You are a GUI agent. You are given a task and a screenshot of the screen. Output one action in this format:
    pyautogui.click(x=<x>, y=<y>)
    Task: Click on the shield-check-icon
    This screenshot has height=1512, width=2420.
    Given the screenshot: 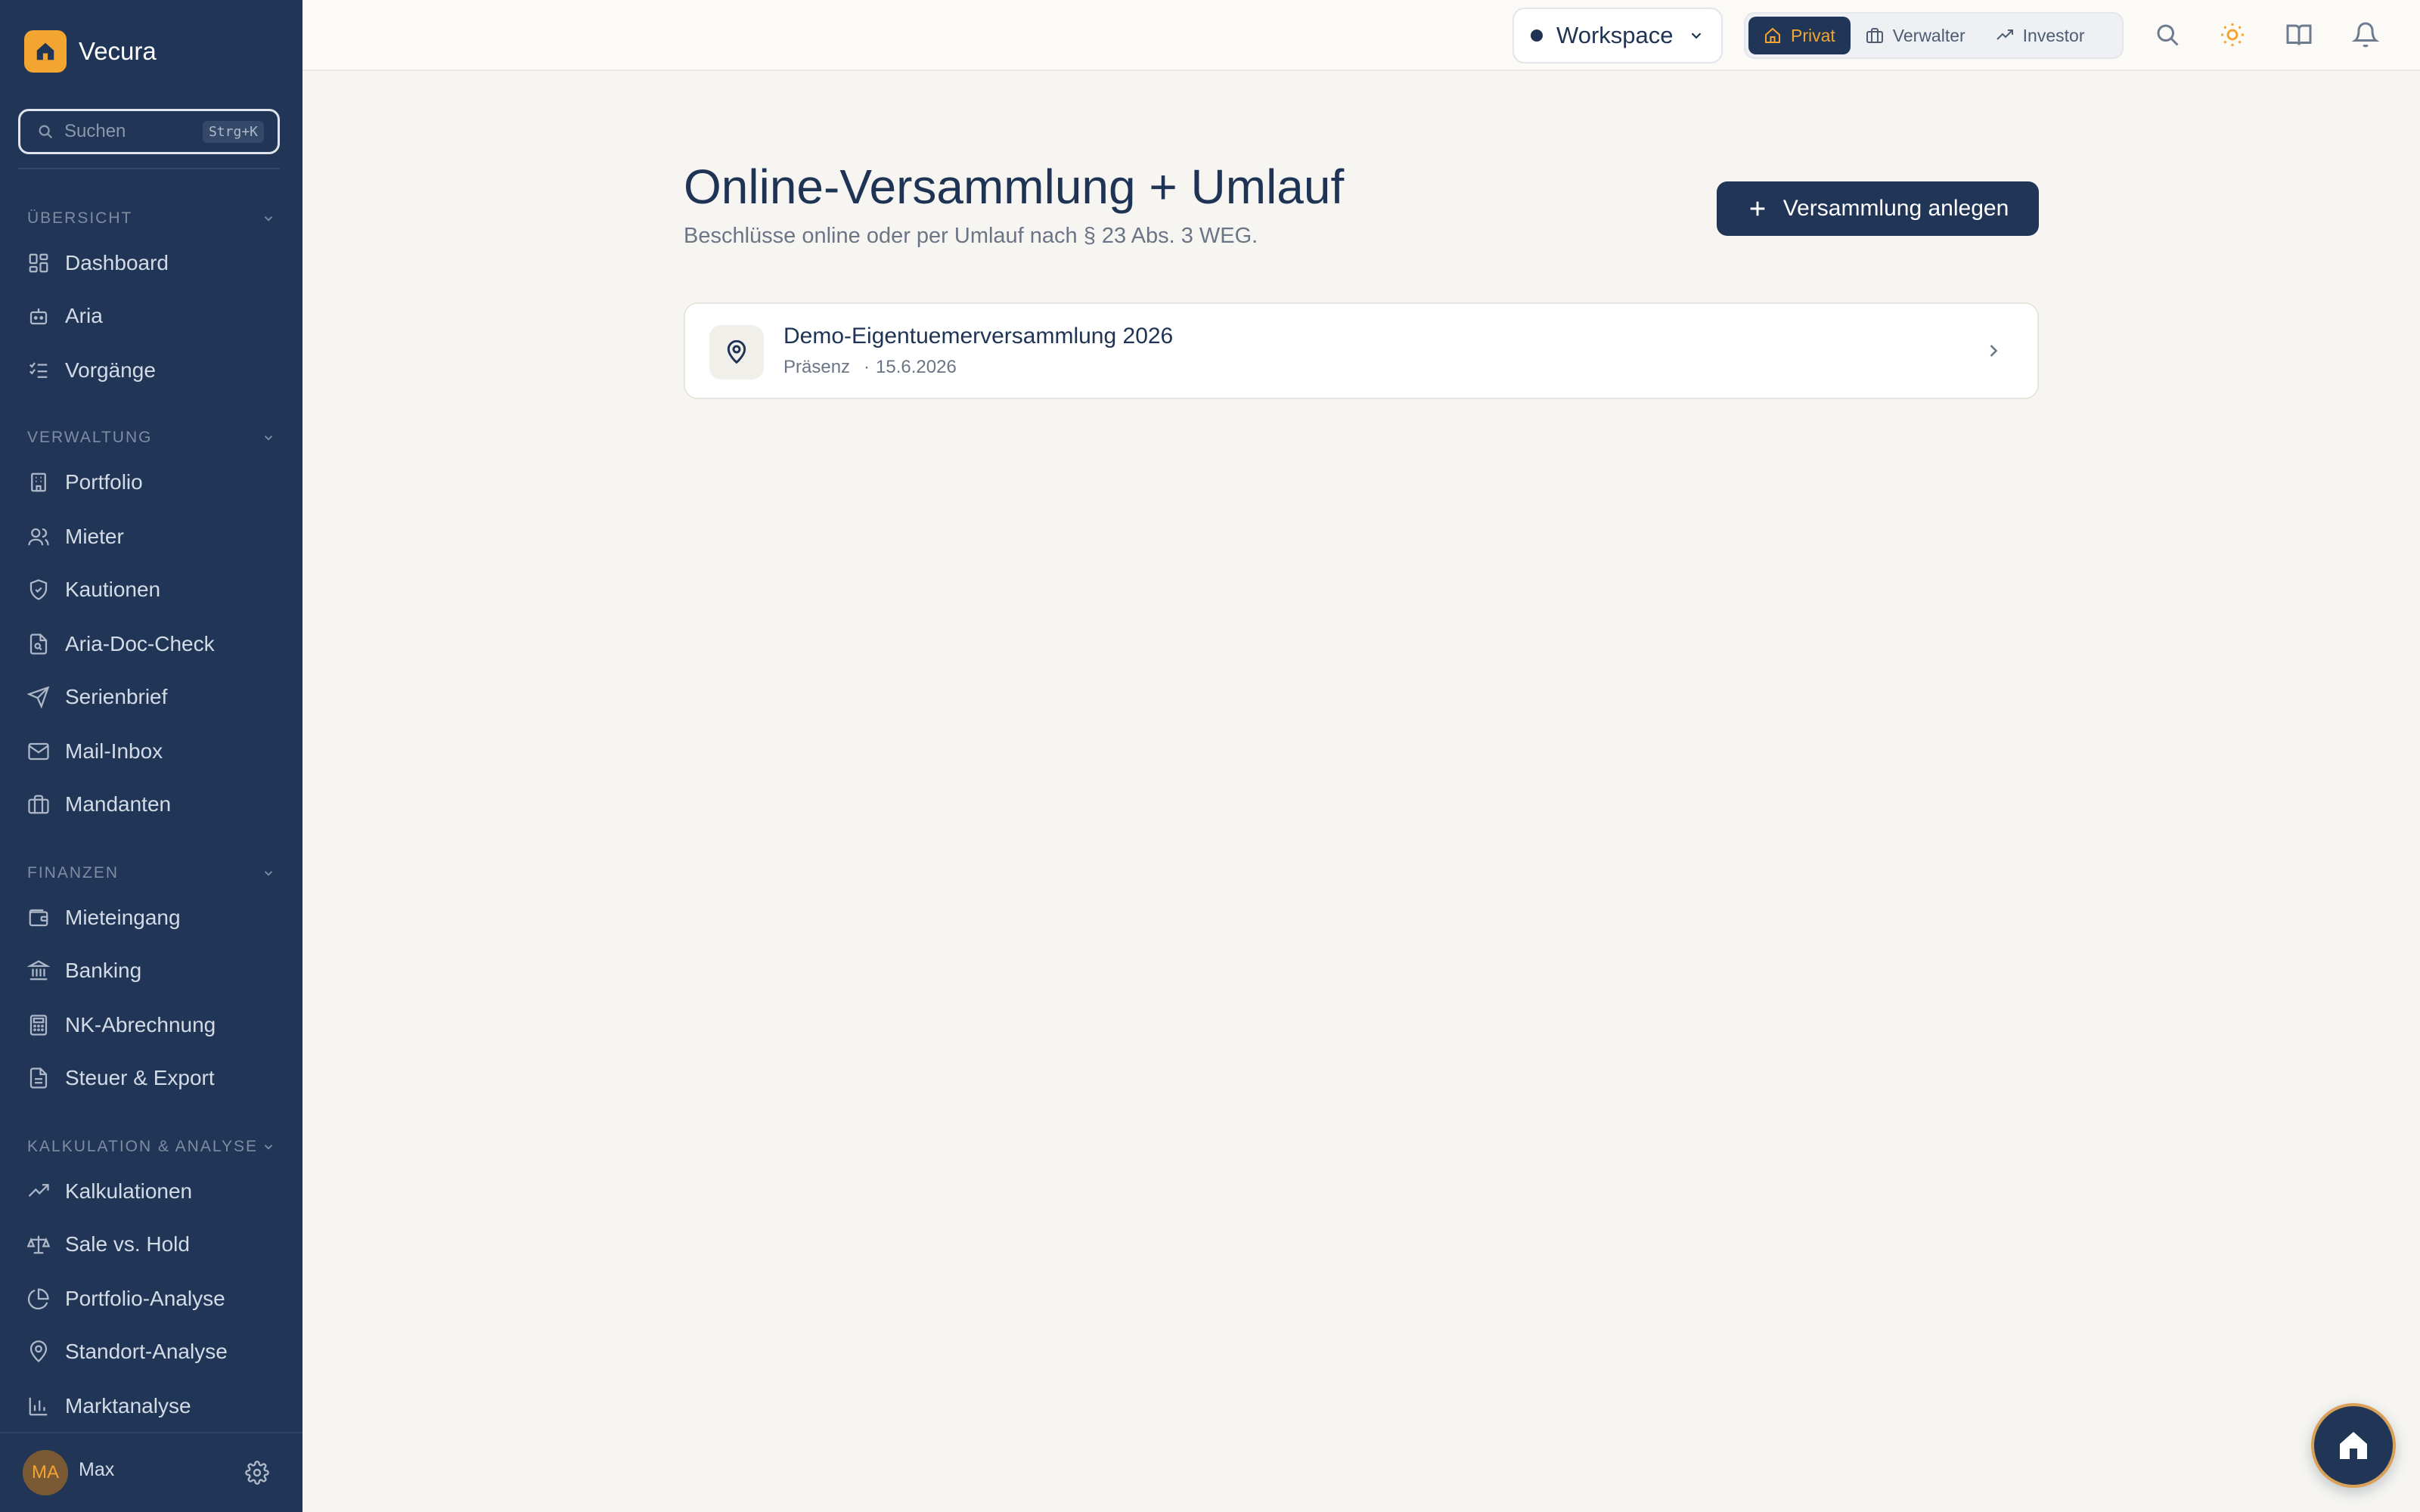 What is the action you would take?
    pyautogui.click(x=38, y=589)
    